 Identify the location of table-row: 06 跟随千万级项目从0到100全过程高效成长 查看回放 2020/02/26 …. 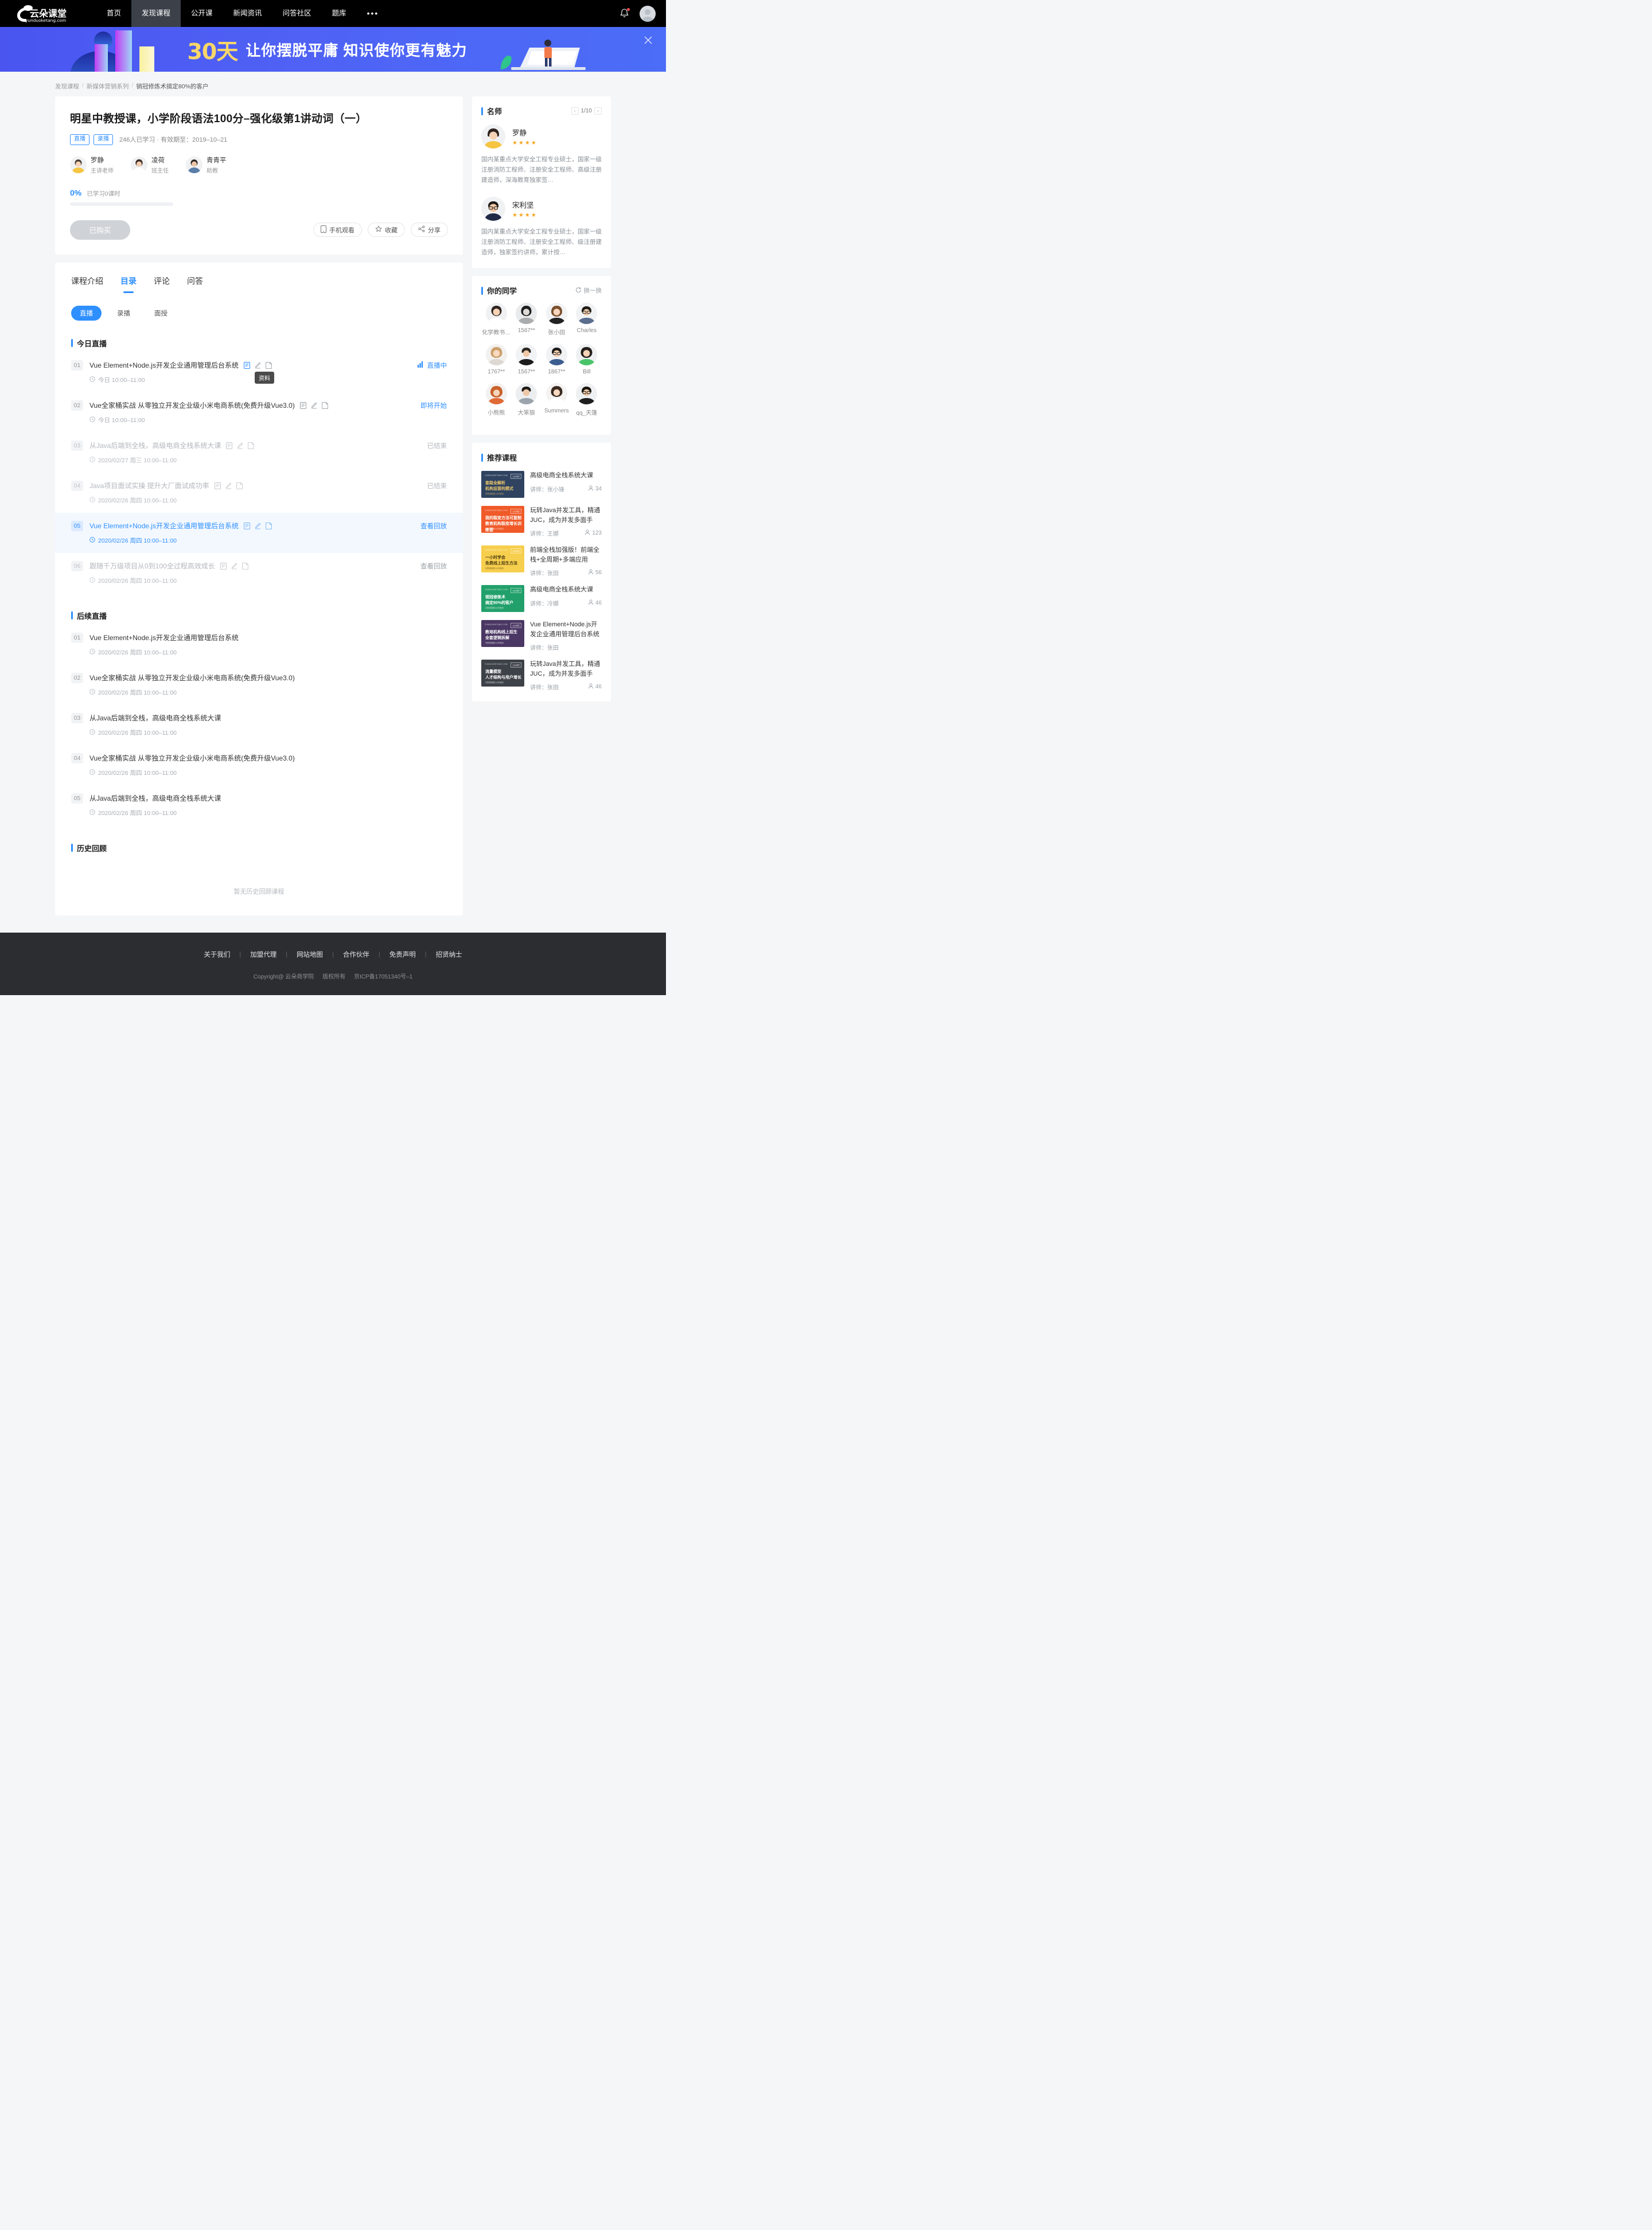
(259, 573).